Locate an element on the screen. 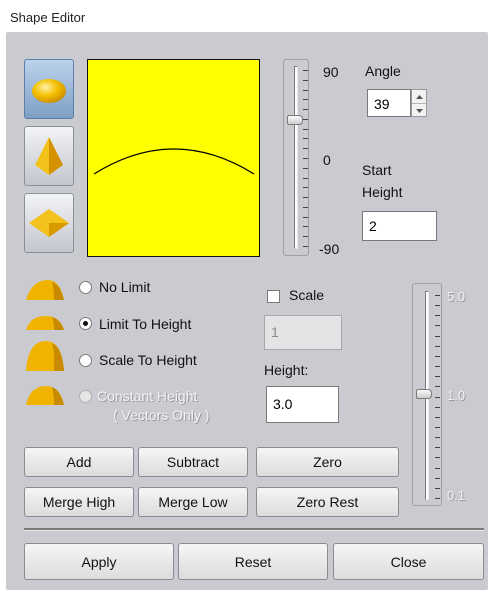  separator is located at coordinates (254, 529).